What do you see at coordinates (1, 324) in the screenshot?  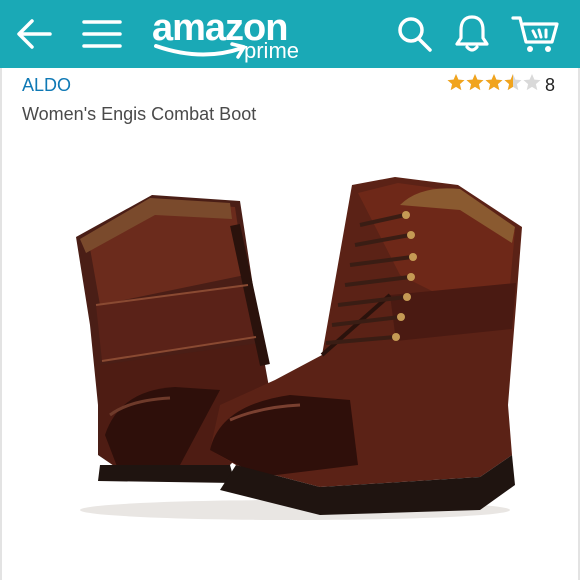 I see `frame-border-left` at bounding box center [1, 324].